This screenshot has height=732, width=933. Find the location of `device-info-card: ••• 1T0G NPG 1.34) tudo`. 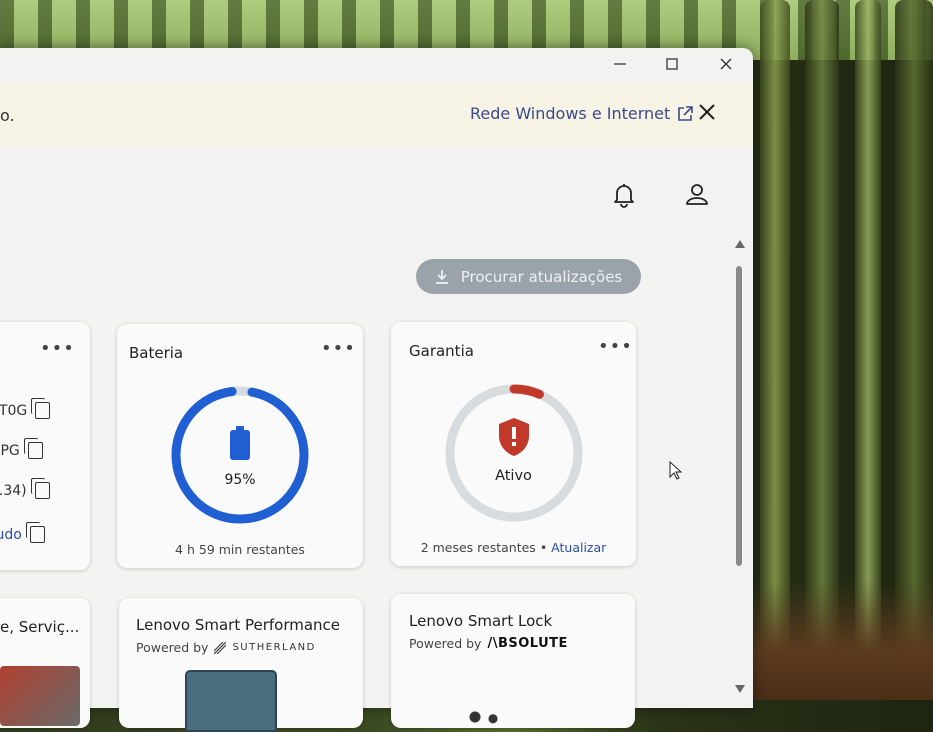

device-info-card: ••• 1T0G NPG 1.34) tudo is located at coordinates (45, 446).